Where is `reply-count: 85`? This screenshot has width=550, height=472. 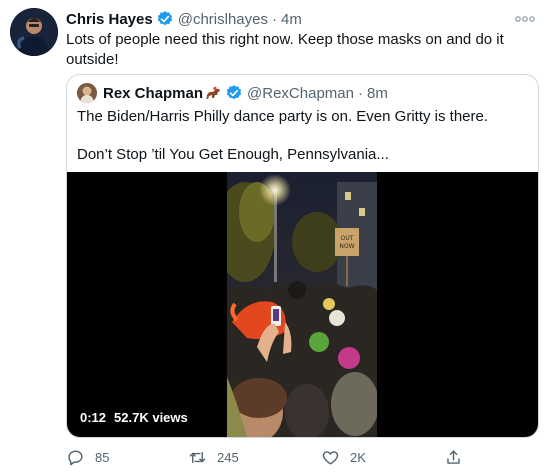
reply-count: 85 is located at coordinates (102, 457).